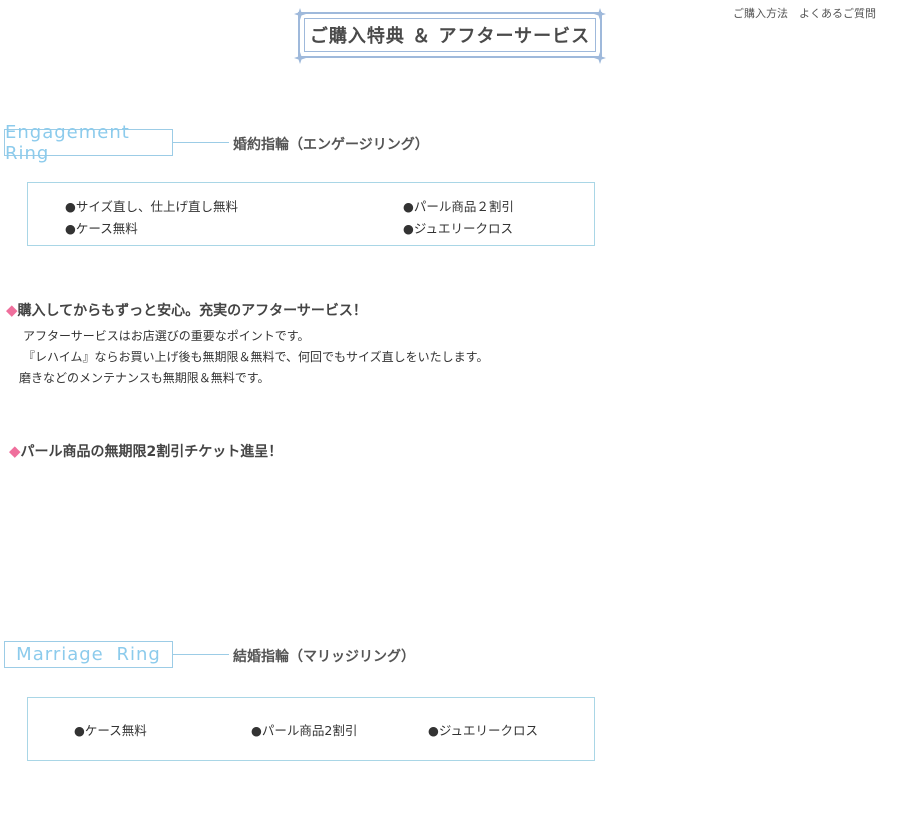  Describe the element at coordinates (837, 13) in the screenshot. I see `faq-link: よくあるご質問` at that location.